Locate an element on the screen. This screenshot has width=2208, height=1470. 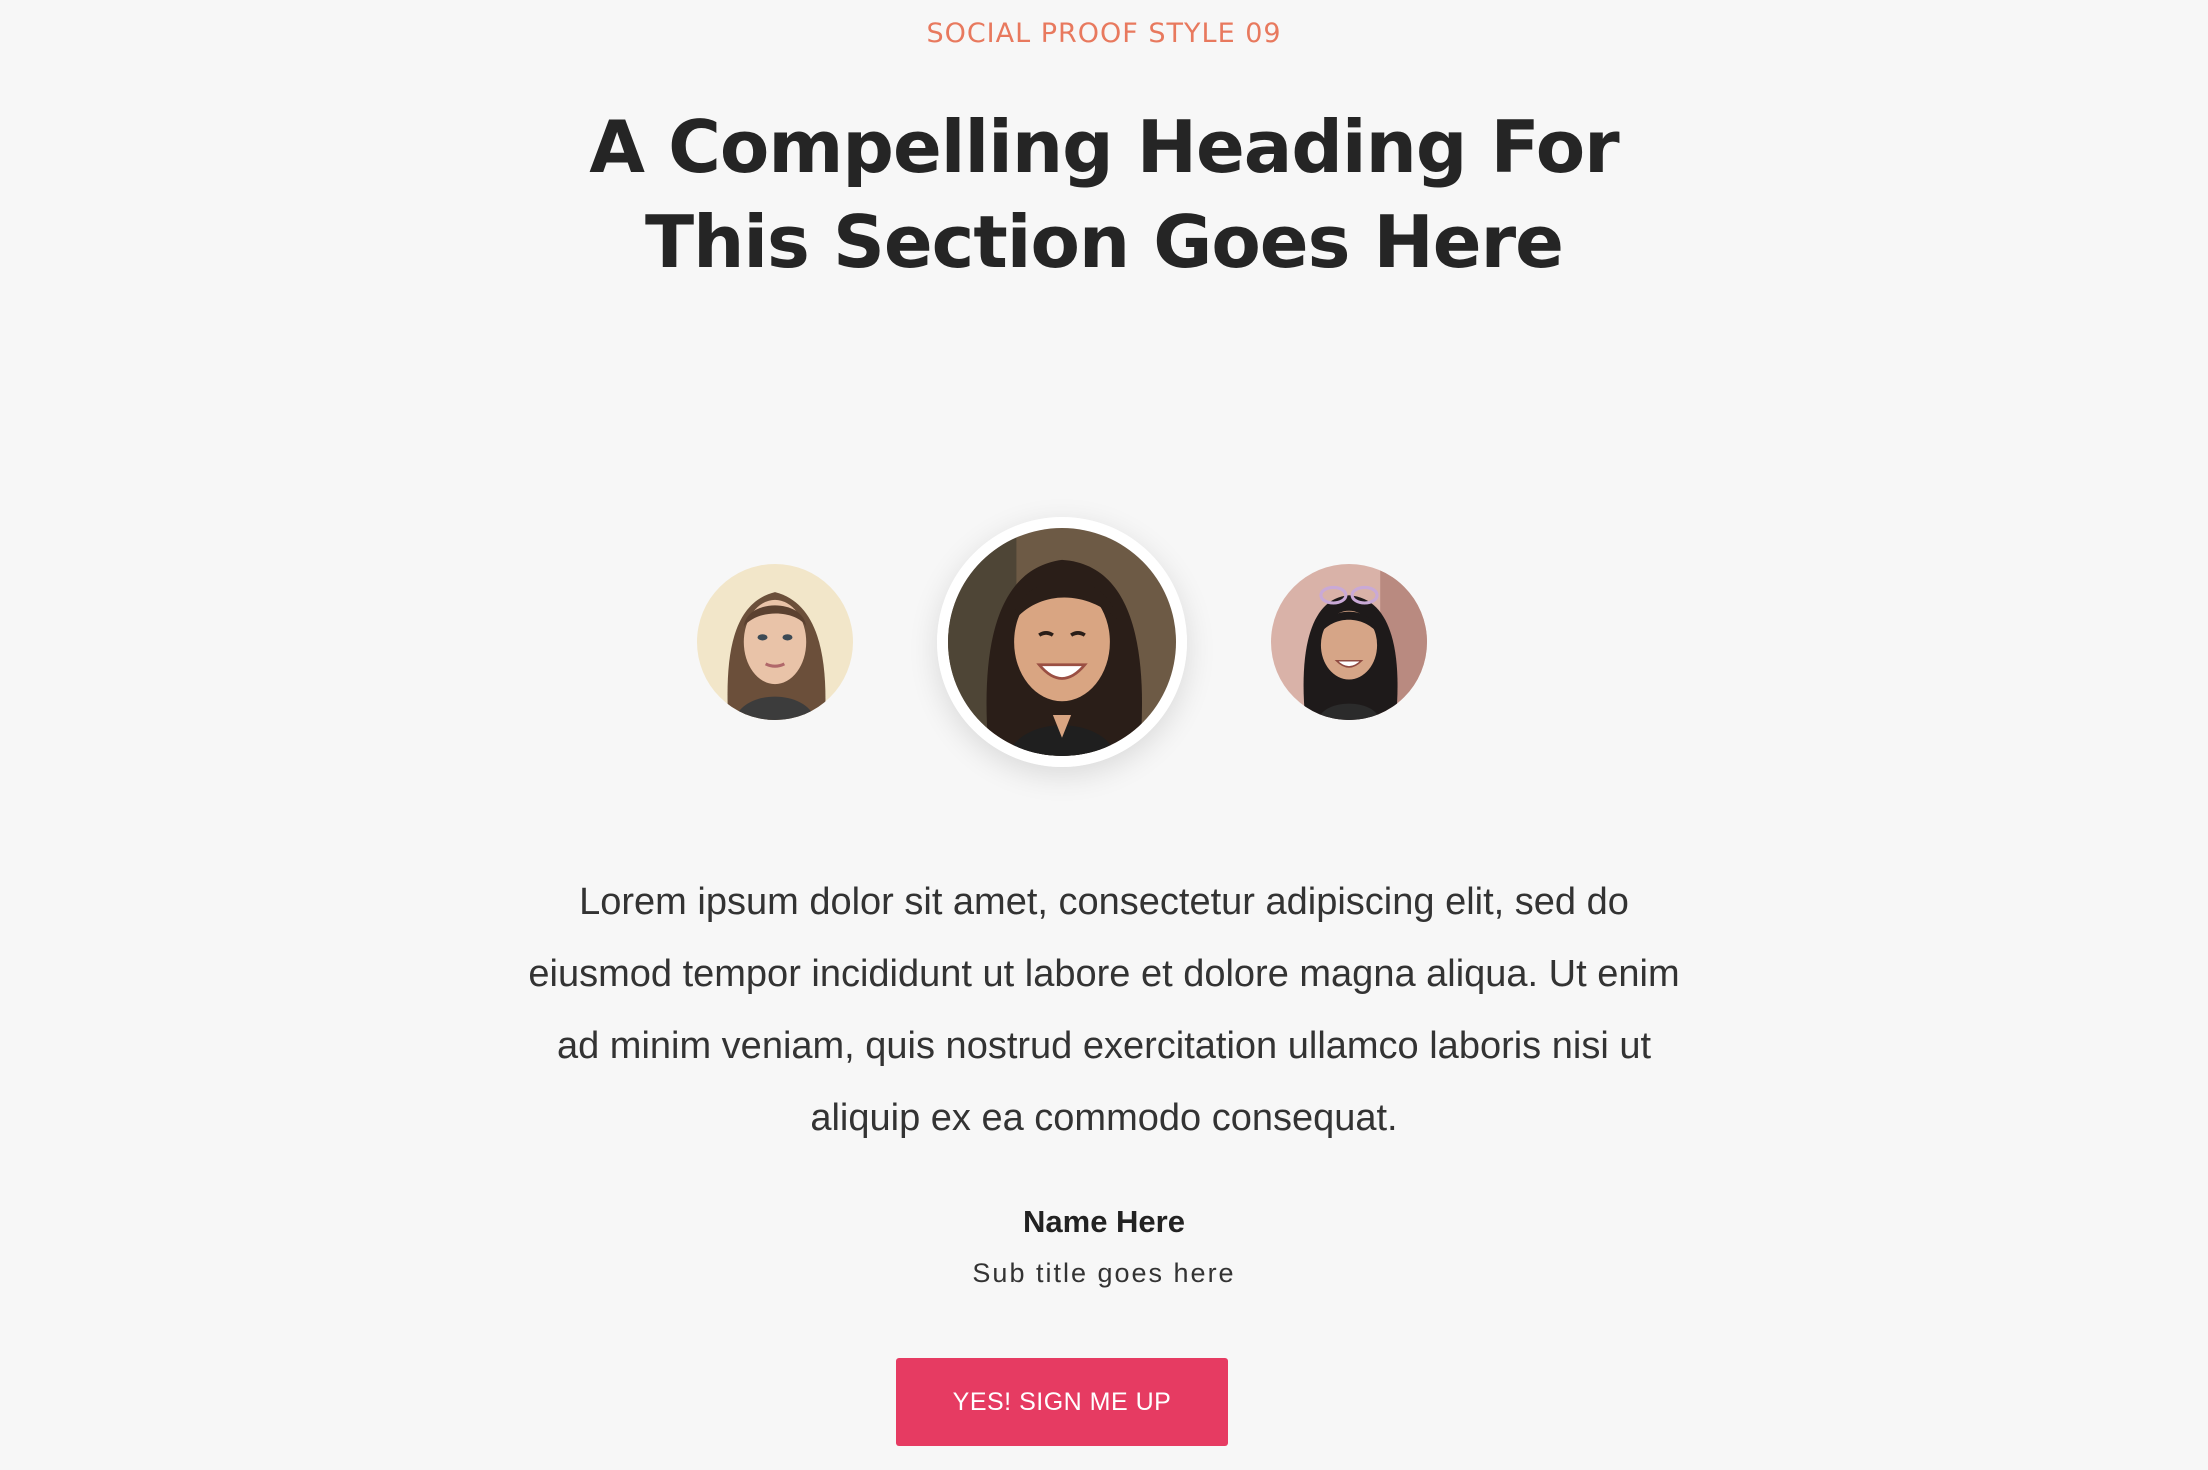
avatar-right-photo is located at coordinates (1349, 642).